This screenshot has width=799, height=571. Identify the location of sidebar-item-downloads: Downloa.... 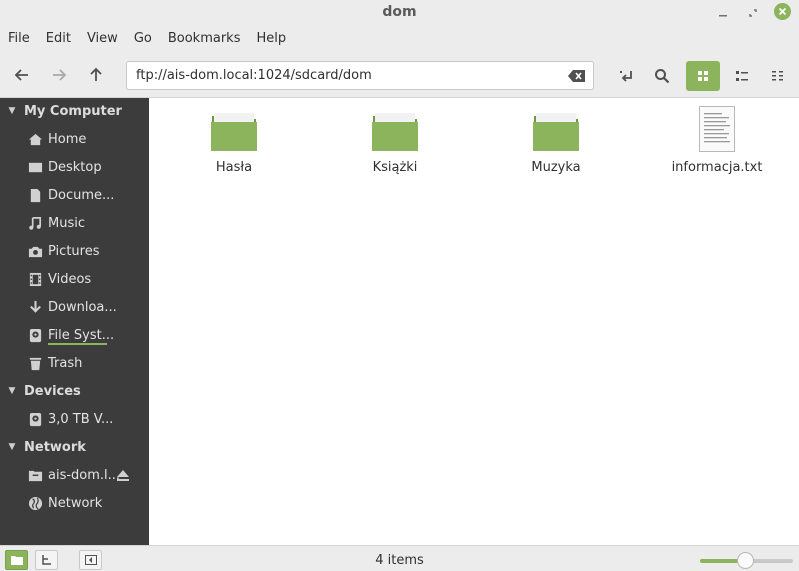
(74, 307).